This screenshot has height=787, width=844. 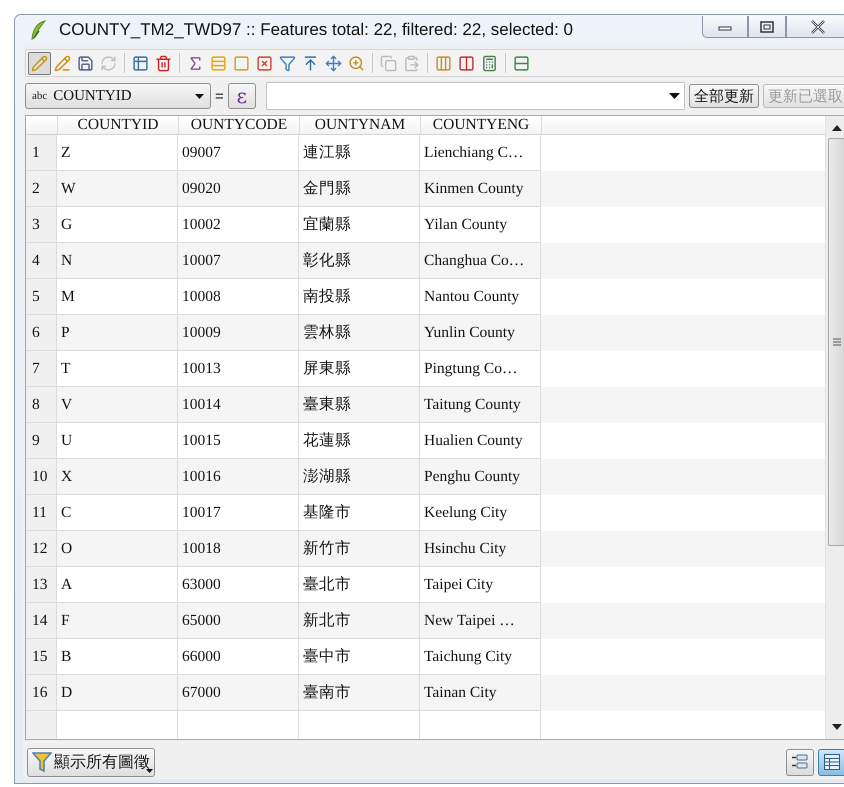 I want to click on maximize-icon, so click(x=767, y=26).